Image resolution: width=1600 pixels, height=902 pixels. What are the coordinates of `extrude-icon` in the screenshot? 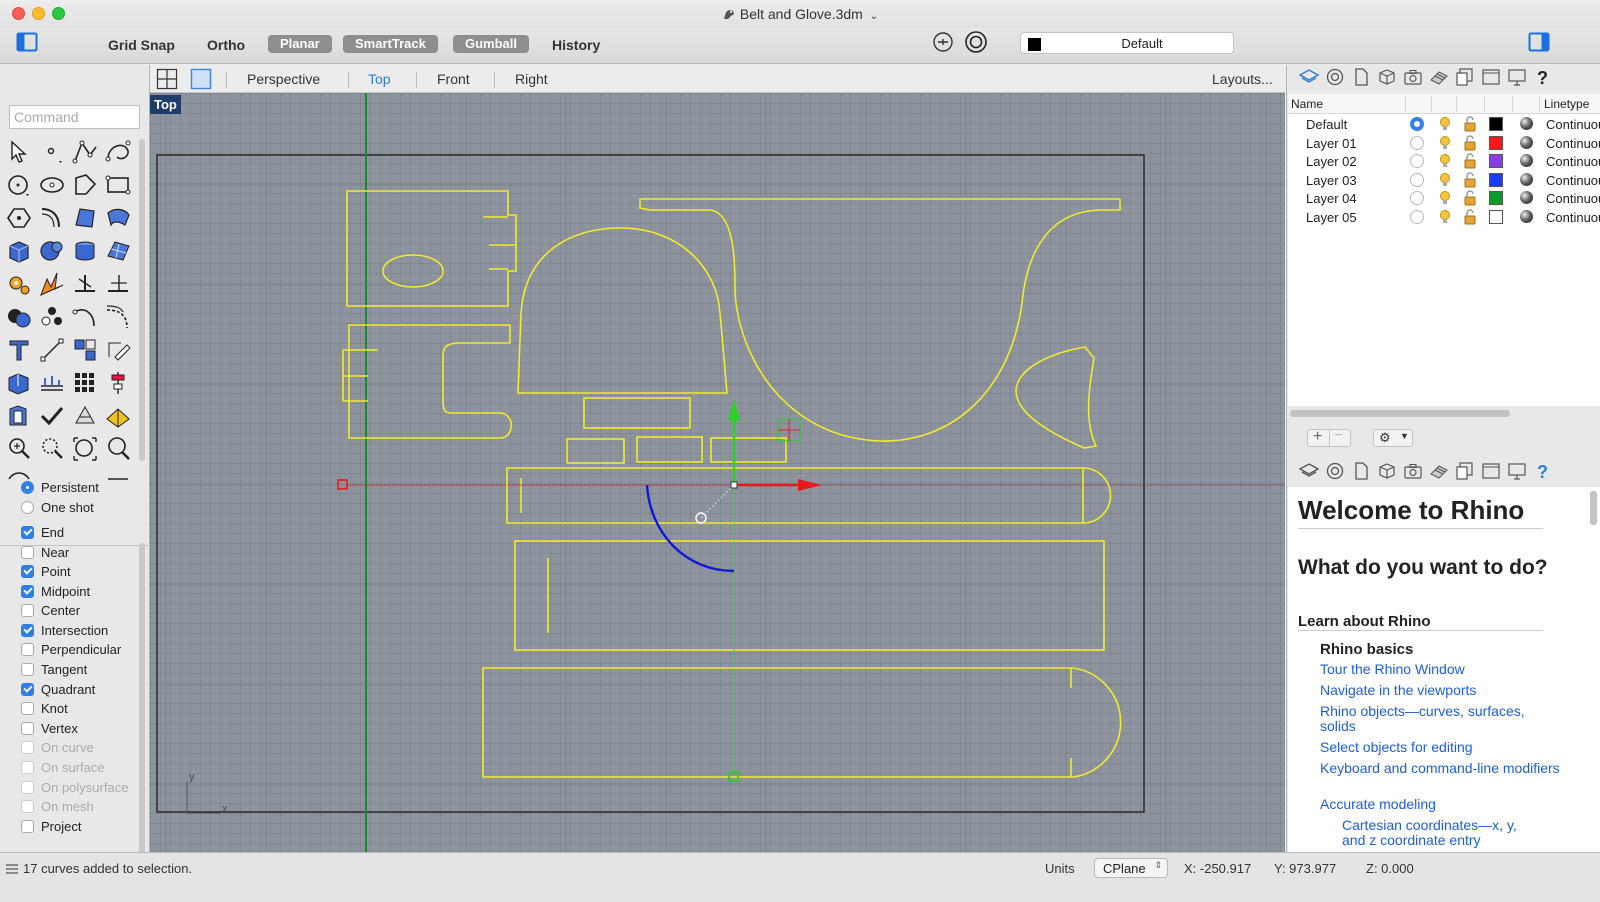 It's located at (19, 383).